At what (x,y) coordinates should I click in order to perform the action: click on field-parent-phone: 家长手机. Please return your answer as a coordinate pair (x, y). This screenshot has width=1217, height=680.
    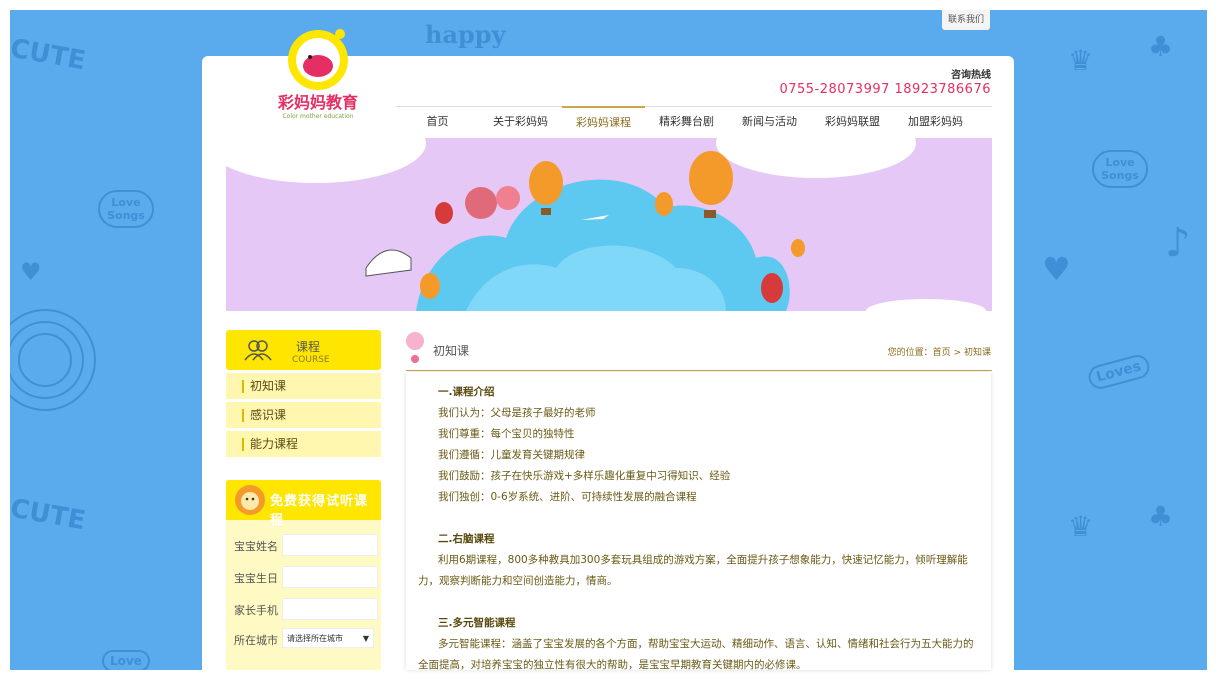
    Looking at the image, I should click on (306, 609).